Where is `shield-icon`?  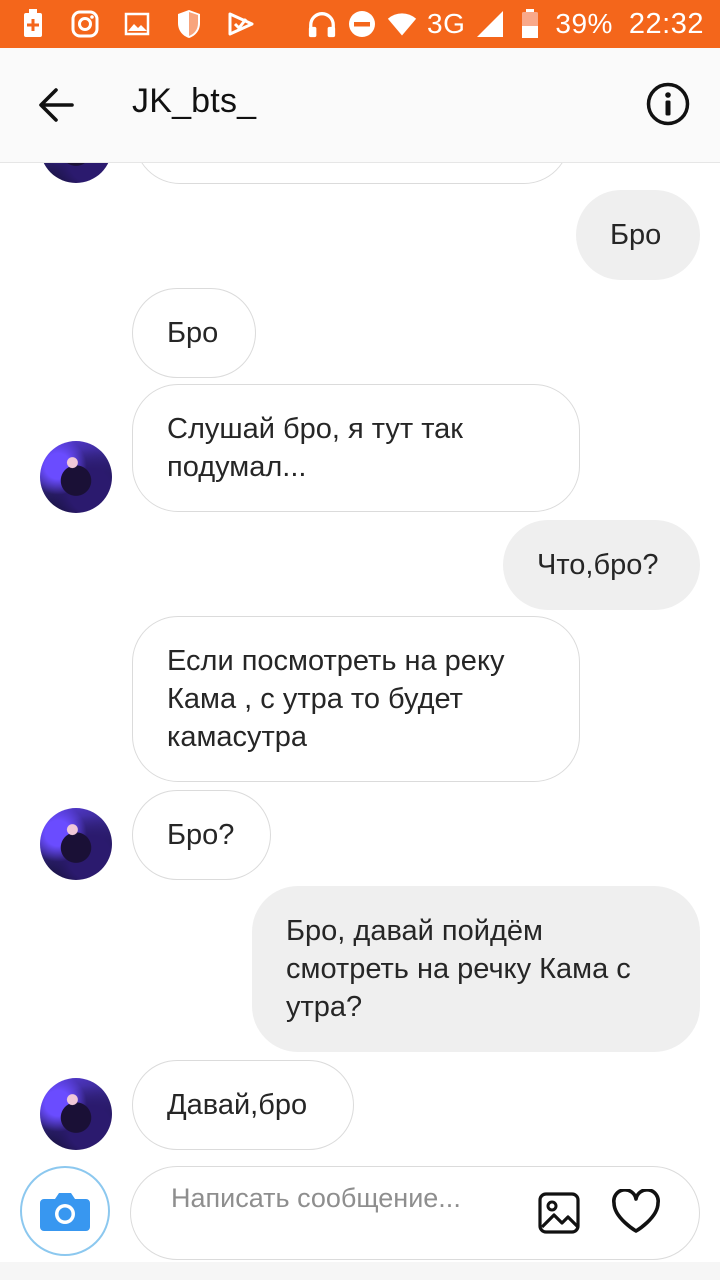
shield-icon is located at coordinates (189, 24).